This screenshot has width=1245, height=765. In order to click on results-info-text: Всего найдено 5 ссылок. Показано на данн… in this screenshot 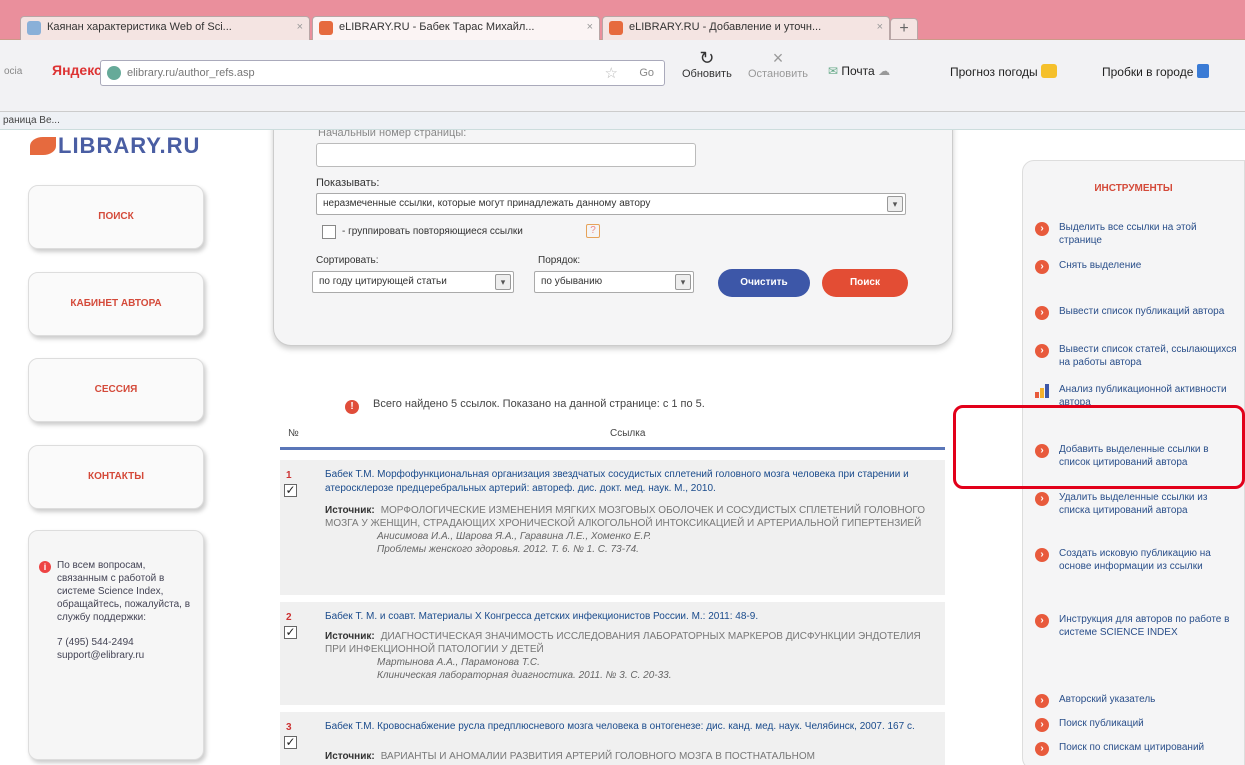, I will do `click(539, 404)`.